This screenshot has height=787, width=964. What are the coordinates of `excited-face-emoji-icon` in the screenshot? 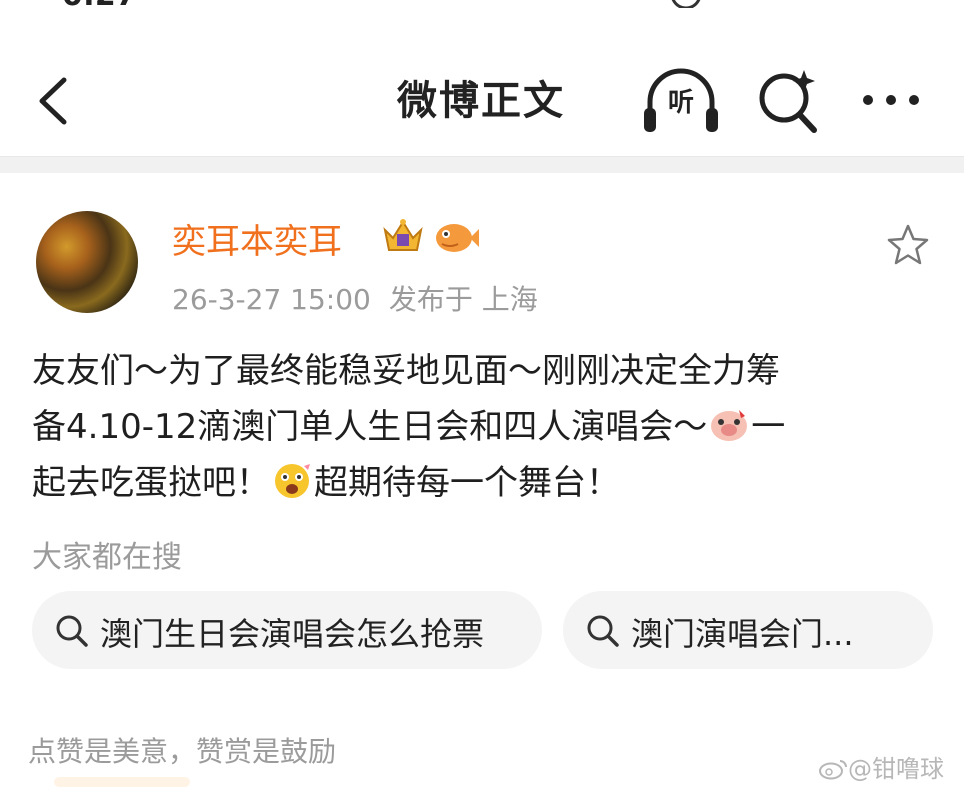 It's located at (292, 481).